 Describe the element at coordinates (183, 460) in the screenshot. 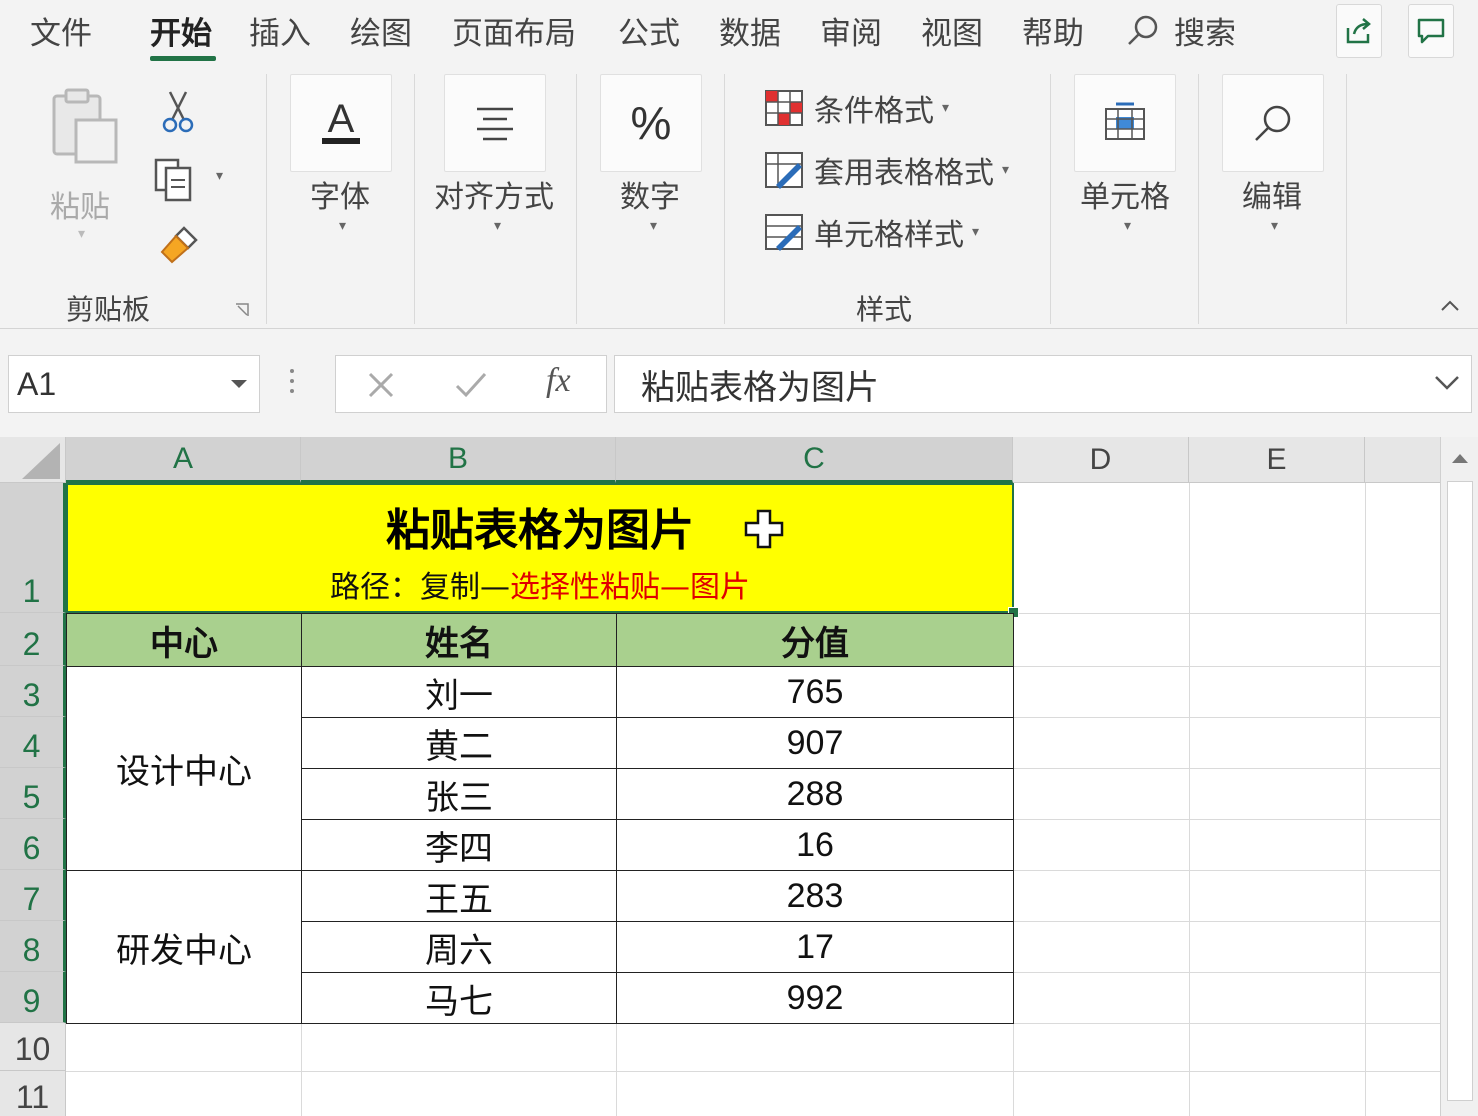

I see `column-header-a: A` at that location.